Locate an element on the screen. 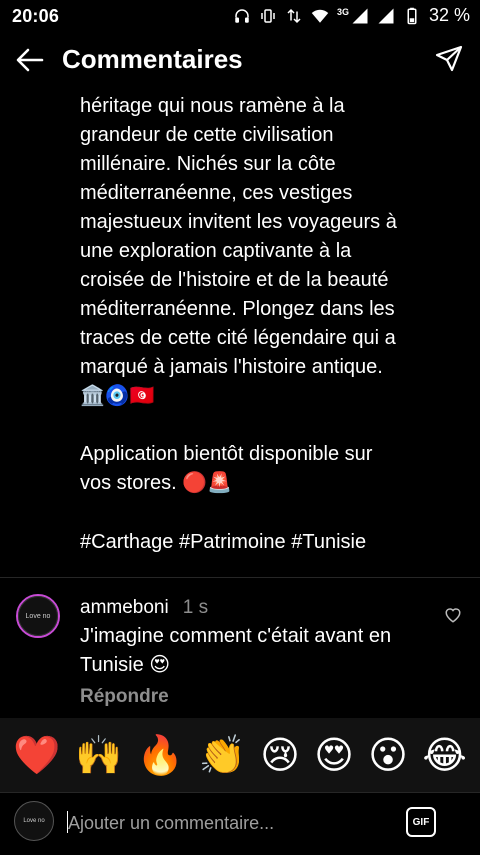 The height and width of the screenshot is (855, 480). emoji-fire: 🔥 is located at coordinates (160, 755).